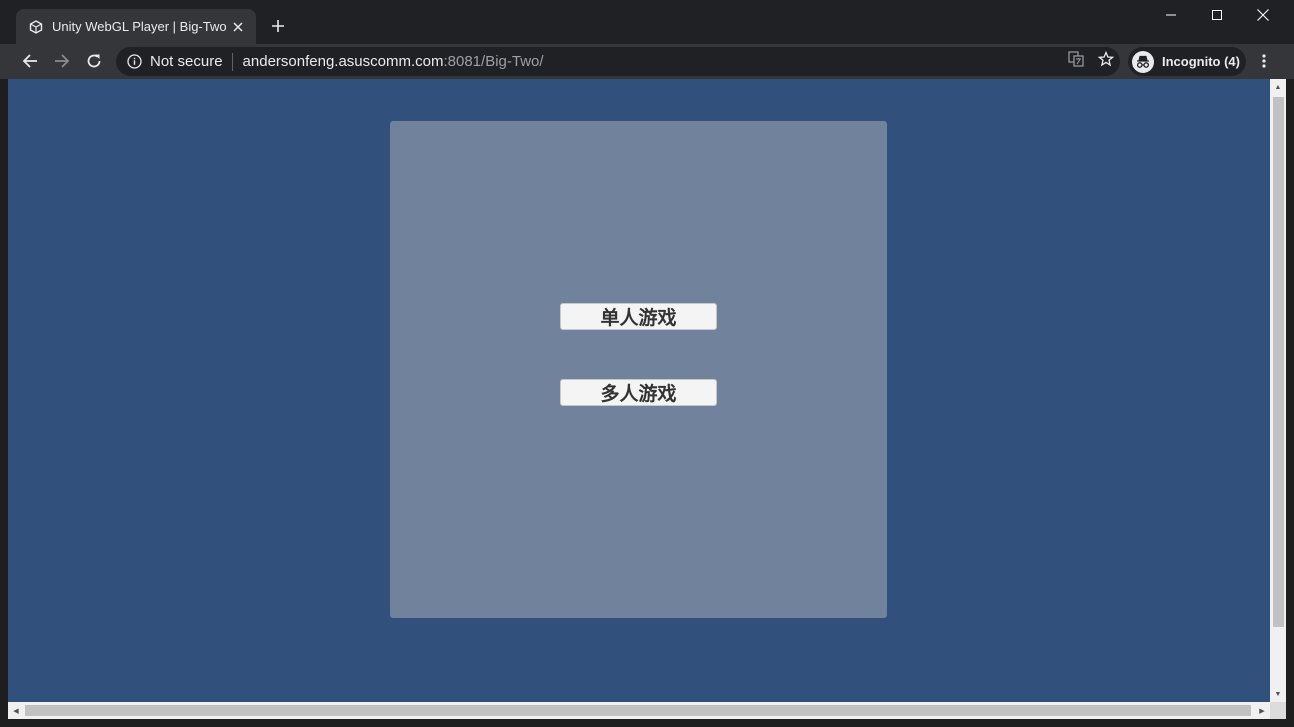 The image size is (1294, 727). What do you see at coordinates (638, 316) in the screenshot?
I see `single-player-button: 单人游戏` at bounding box center [638, 316].